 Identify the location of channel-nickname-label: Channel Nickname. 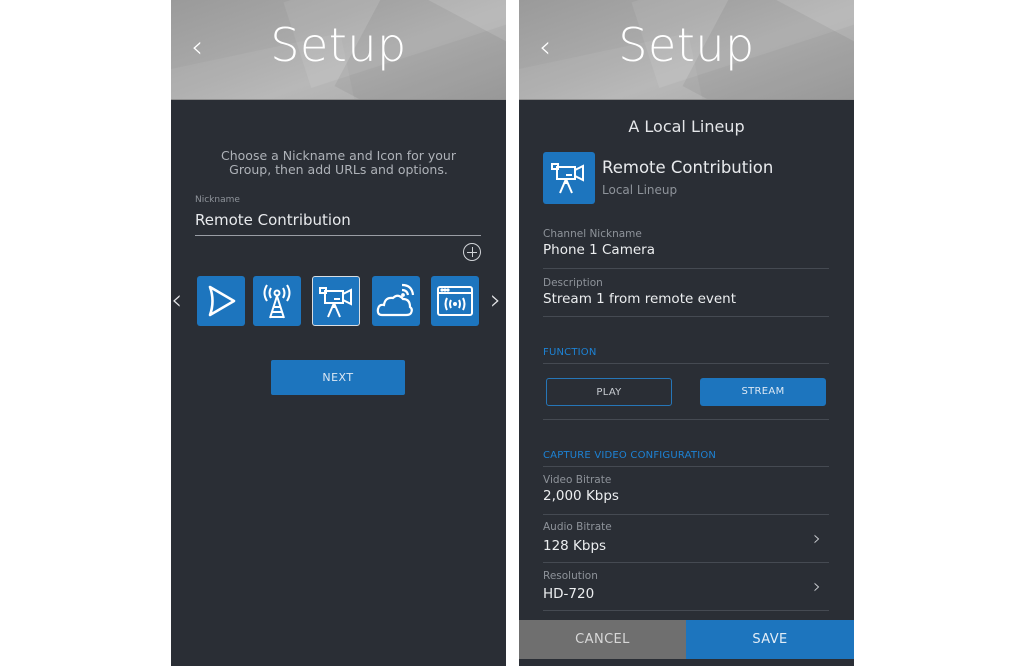
(592, 234).